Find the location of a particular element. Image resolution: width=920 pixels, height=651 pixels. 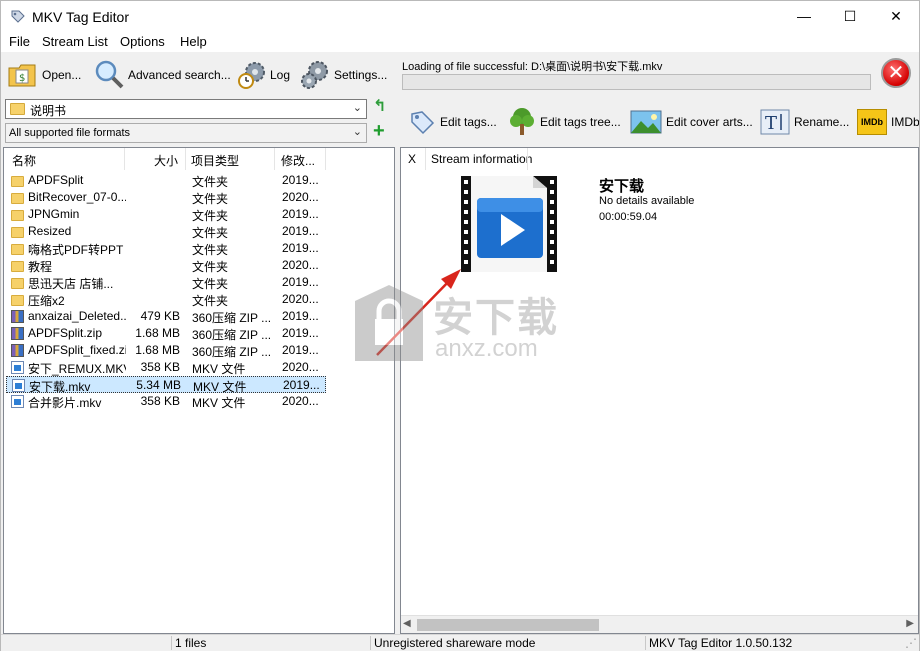

svg-text: T is located at coordinates (771, 123).